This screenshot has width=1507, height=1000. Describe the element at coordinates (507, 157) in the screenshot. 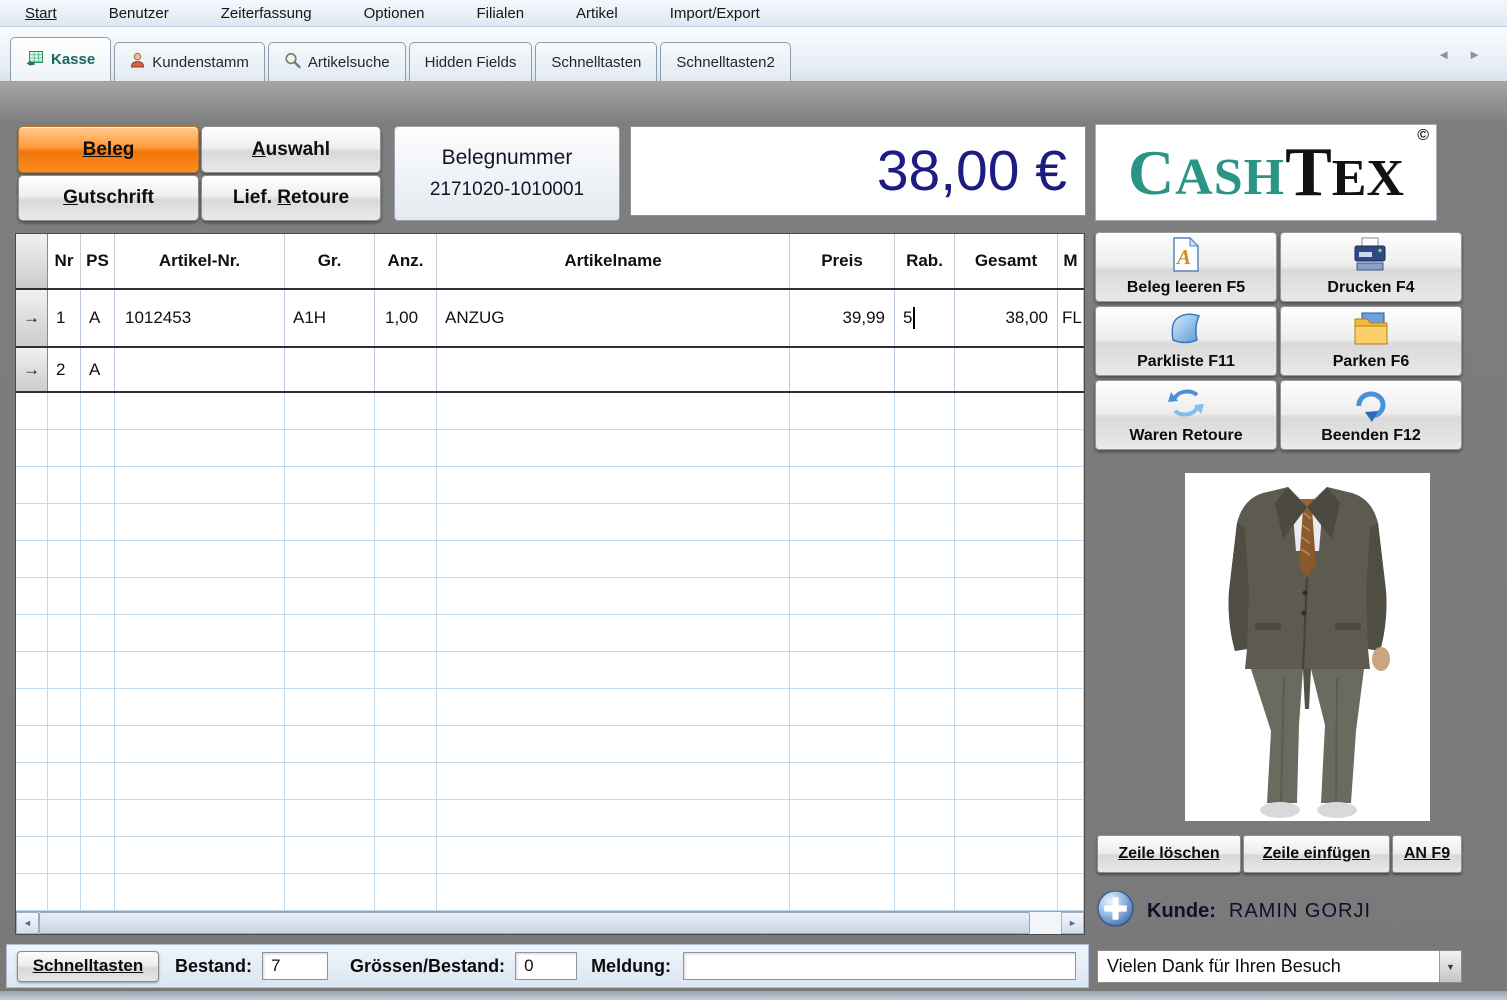

I see `beleg-number-label: Belegnummer` at that location.